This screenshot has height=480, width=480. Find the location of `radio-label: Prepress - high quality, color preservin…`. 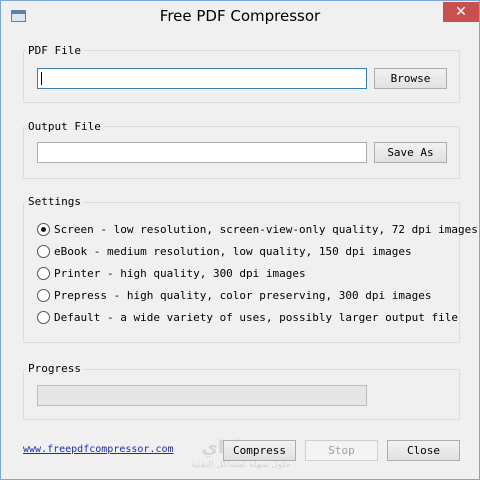

radio-label: Prepress - high quality, color preservin… is located at coordinates (243, 295).